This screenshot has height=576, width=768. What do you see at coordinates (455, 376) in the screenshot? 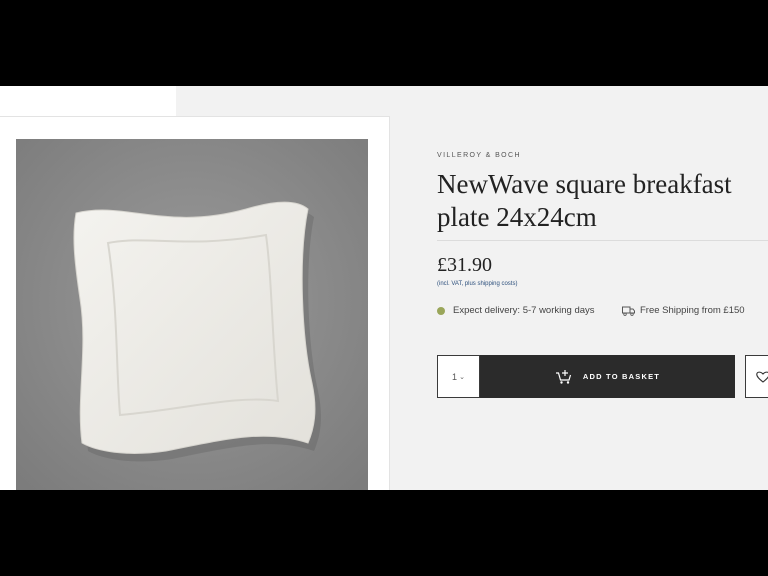
I see `quantity-value: 1` at bounding box center [455, 376].